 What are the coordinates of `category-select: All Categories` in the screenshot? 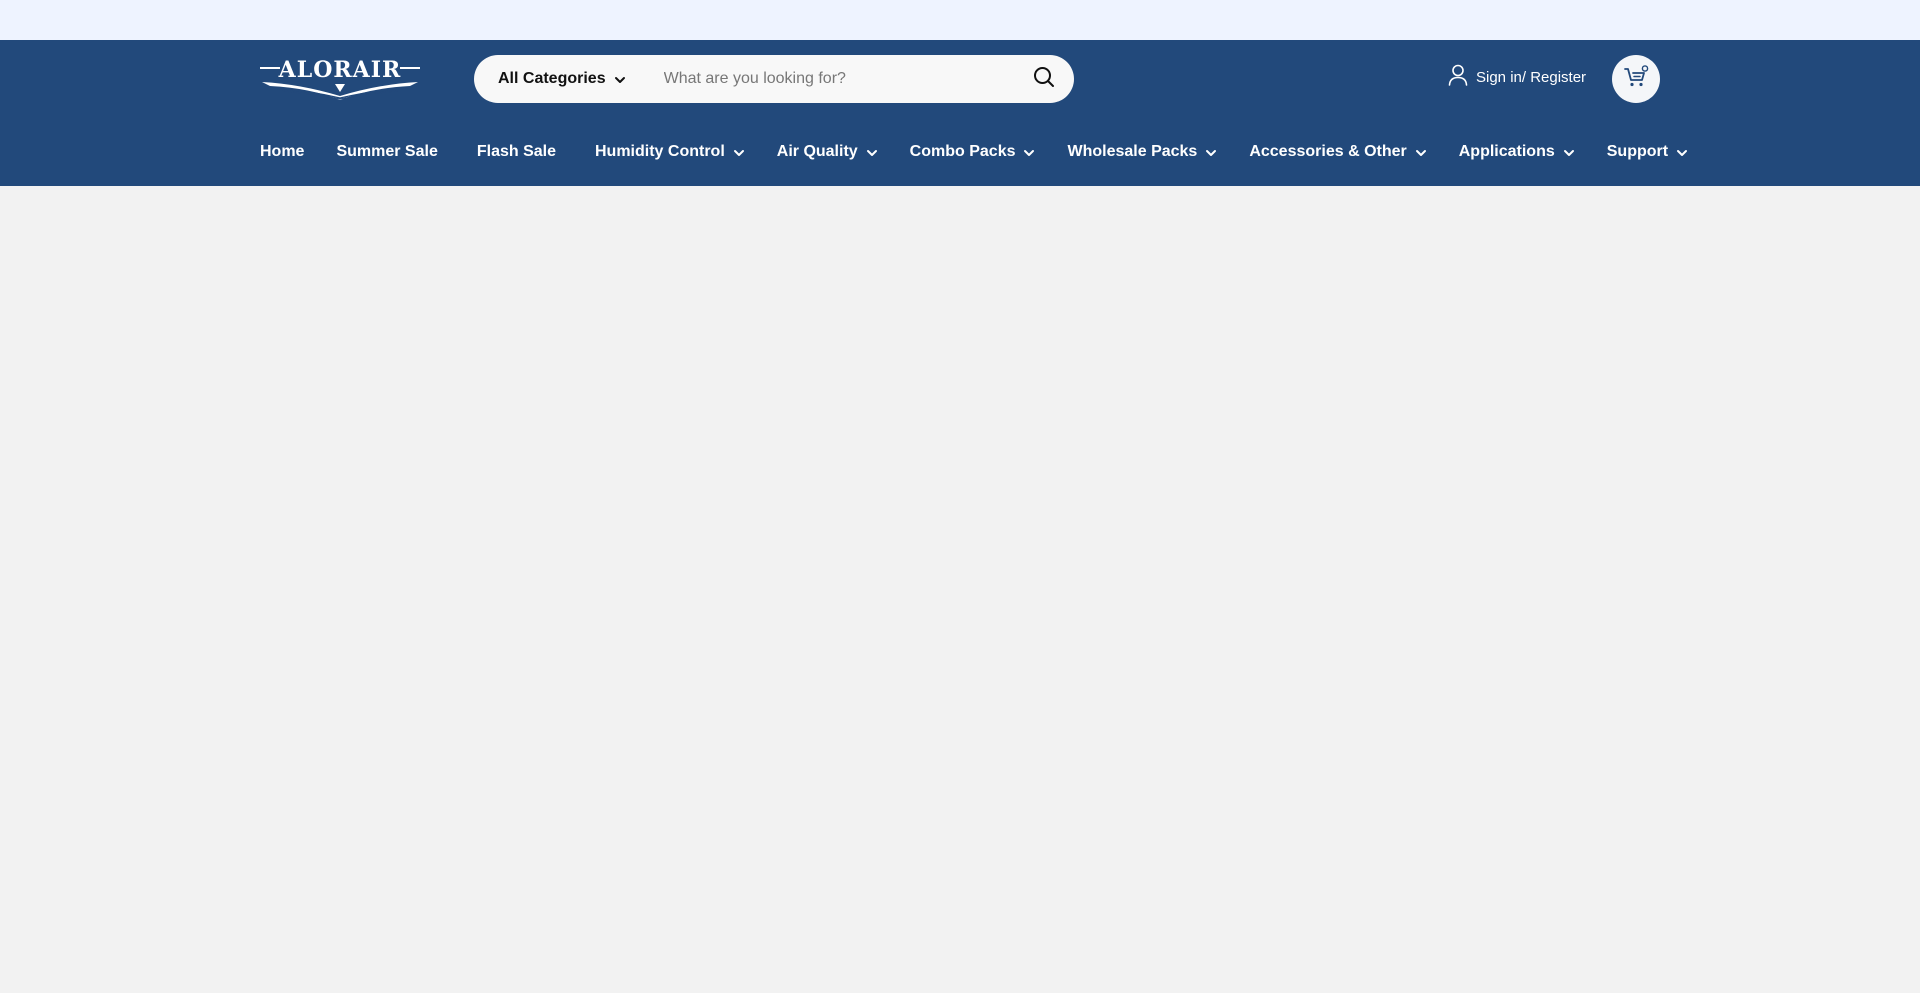 It's located at (557, 79).